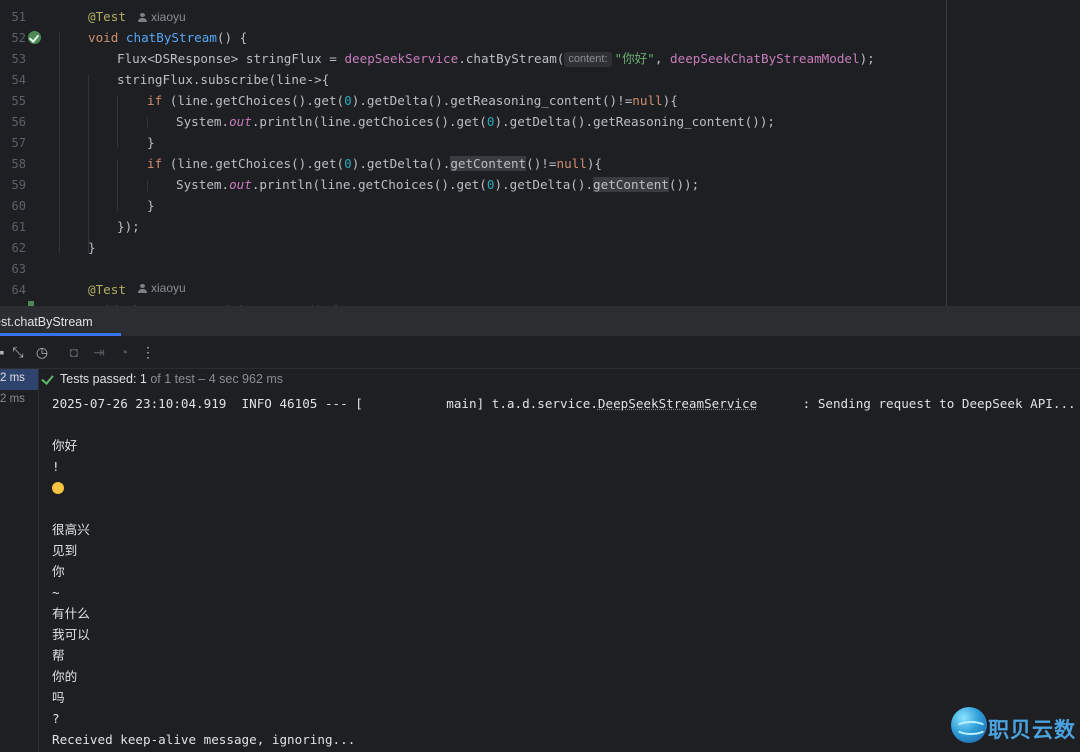  What do you see at coordinates (232, 37) in the screenshot?
I see `code-token: () {` at bounding box center [232, 37].